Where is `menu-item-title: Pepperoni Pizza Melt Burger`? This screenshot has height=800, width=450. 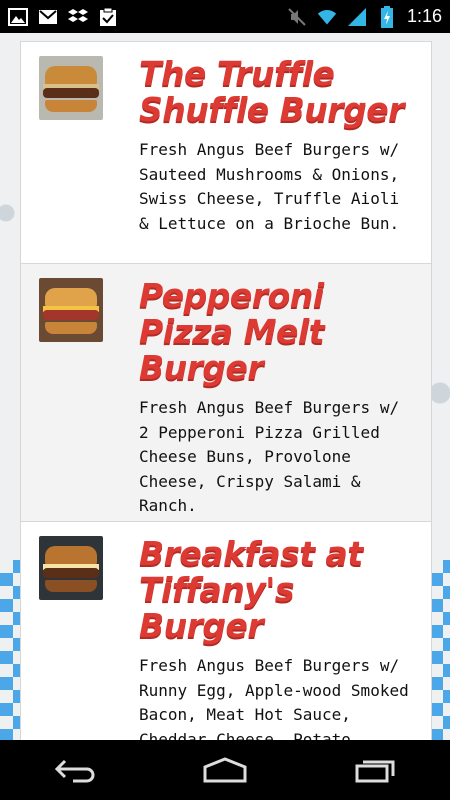
menu-item-title: Pepperoni Pizza Melt Burger is located at coordinates (231, 331).